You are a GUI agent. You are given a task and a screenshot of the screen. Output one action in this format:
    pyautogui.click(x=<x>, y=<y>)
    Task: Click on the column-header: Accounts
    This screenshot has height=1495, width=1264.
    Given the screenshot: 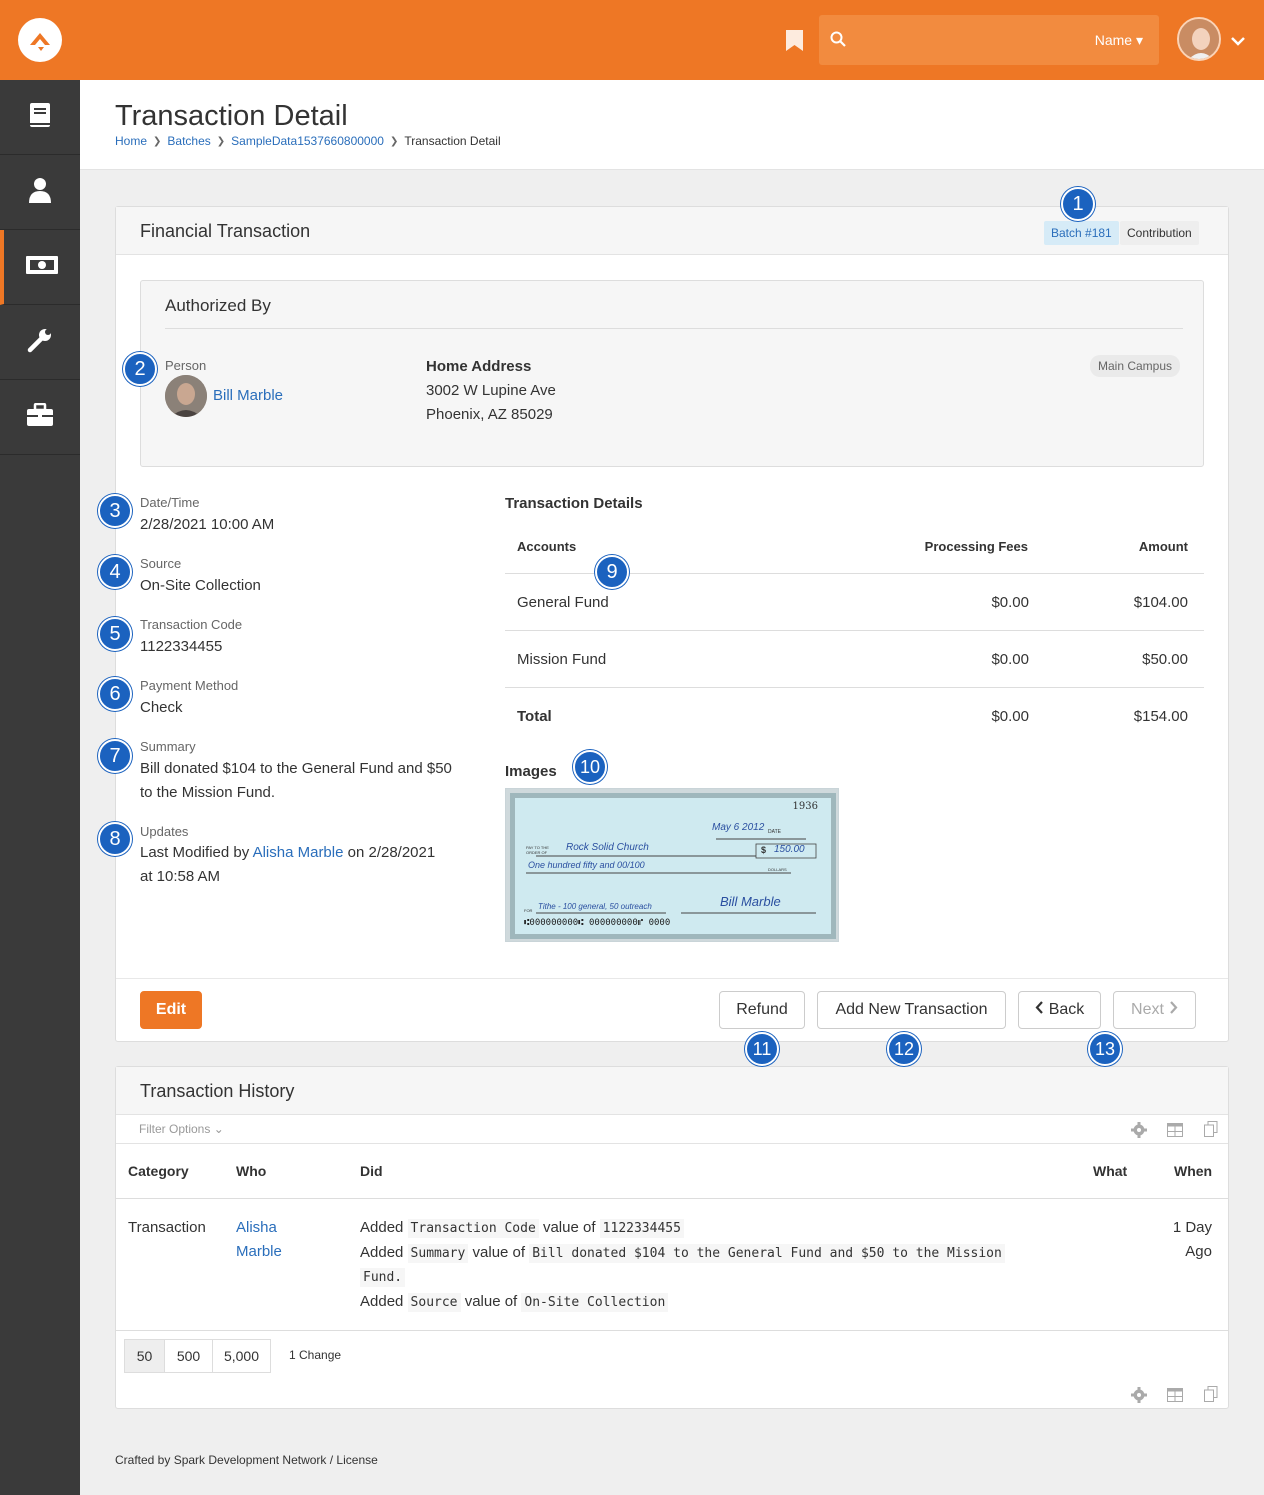 What is the action you would take?
    pyautogui.click(x=547, y=546)
    